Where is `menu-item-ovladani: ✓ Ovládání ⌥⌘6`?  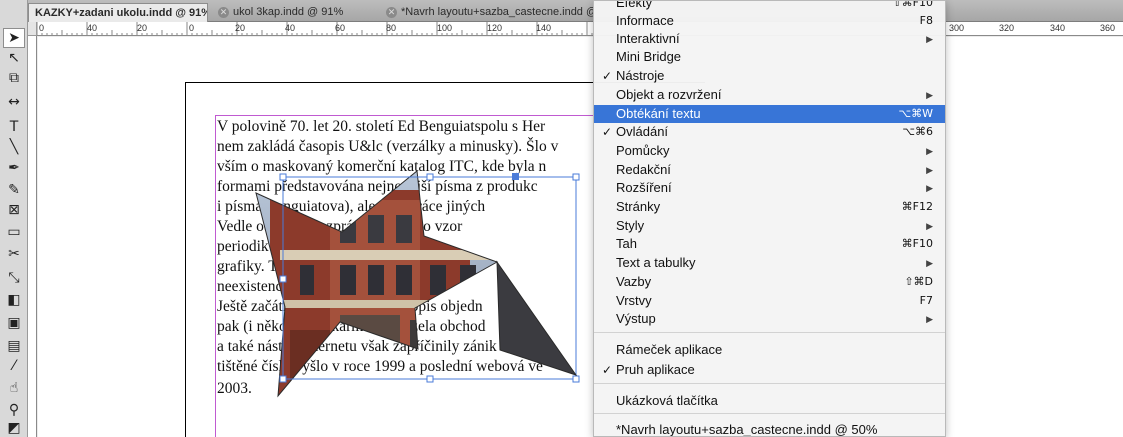
menu-item-ovladani: ✓ Ovládání ⌥⌘6 is located at coordinates (769, 132).